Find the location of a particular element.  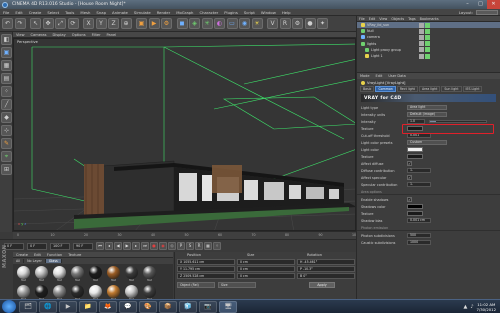

taskbar-app-icon: 🦊 is located at coordinates (108, 306).